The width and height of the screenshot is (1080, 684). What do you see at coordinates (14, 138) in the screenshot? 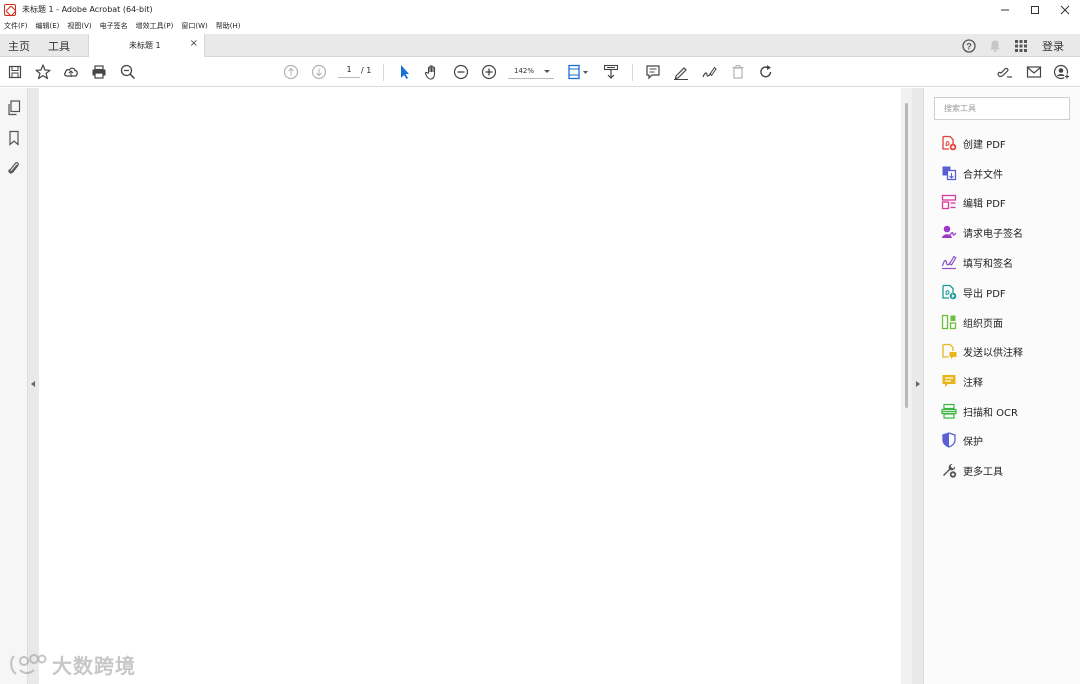
I see `bookmarks-icon` at bounding box center [14, 138].